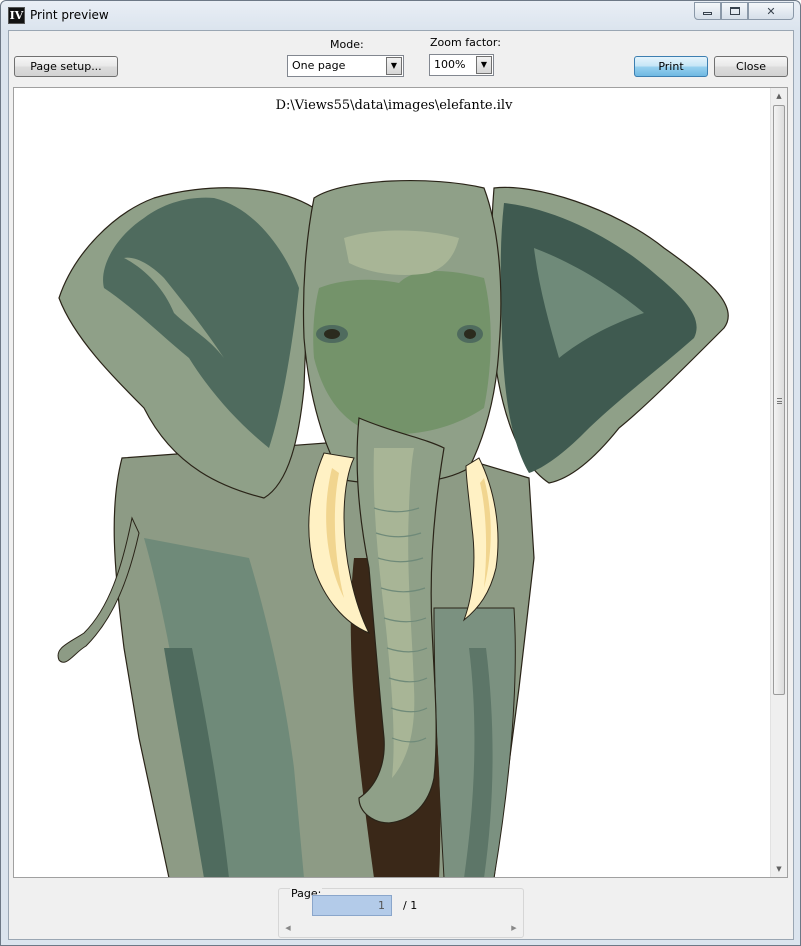 This screenshot has height=946, width=801. What do you see at coordinates (319, 65) in the screenshot?
I see `mode-value: One page` at bounding box center [319, 65].